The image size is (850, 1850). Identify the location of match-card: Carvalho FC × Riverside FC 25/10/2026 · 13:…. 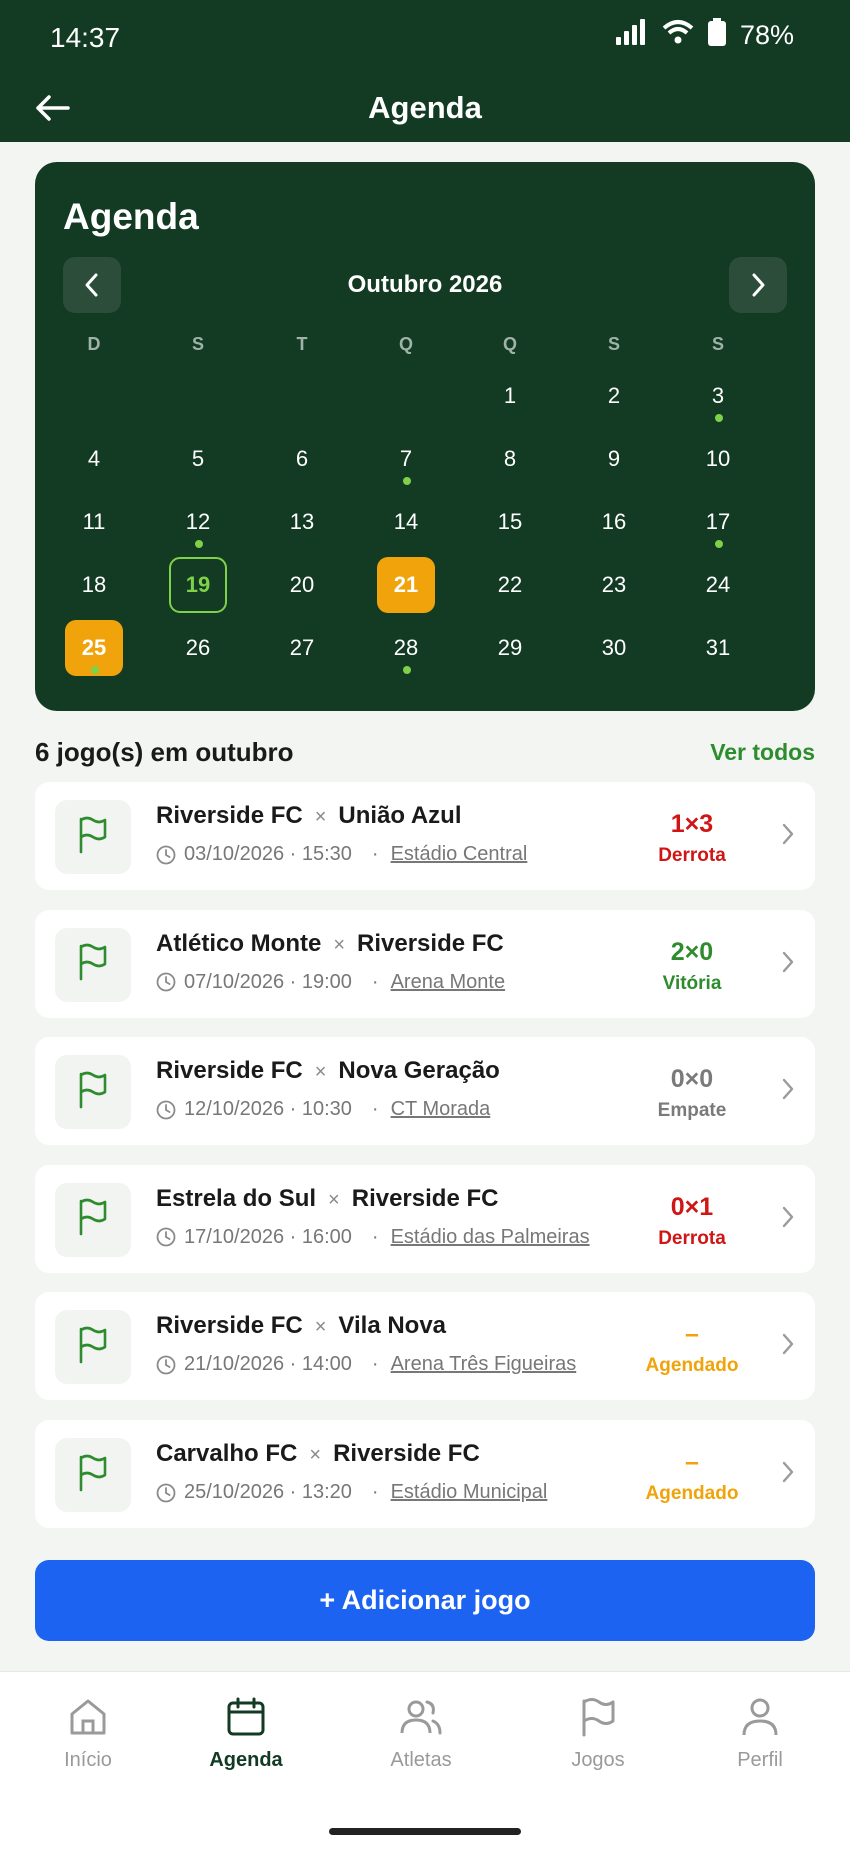
(425, 1474).